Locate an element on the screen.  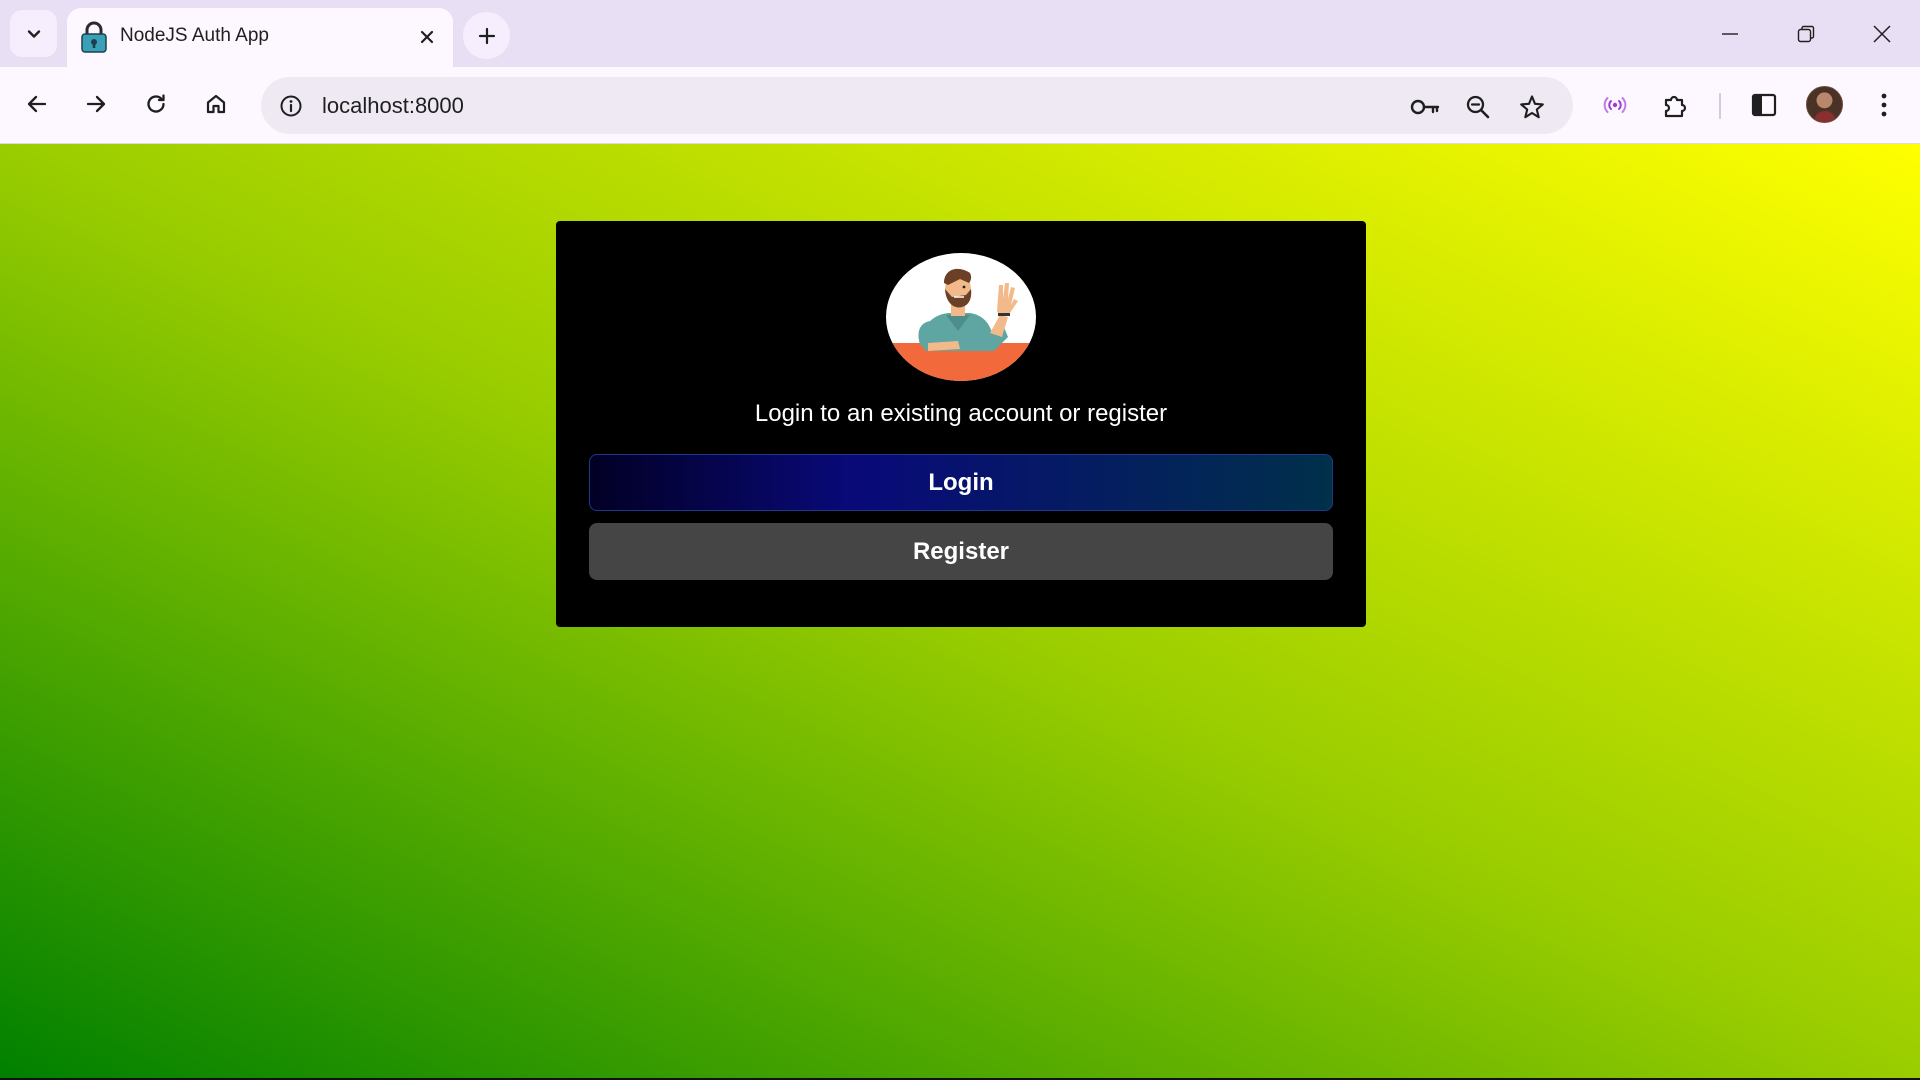
home-button is located at coordinates (216, 104).